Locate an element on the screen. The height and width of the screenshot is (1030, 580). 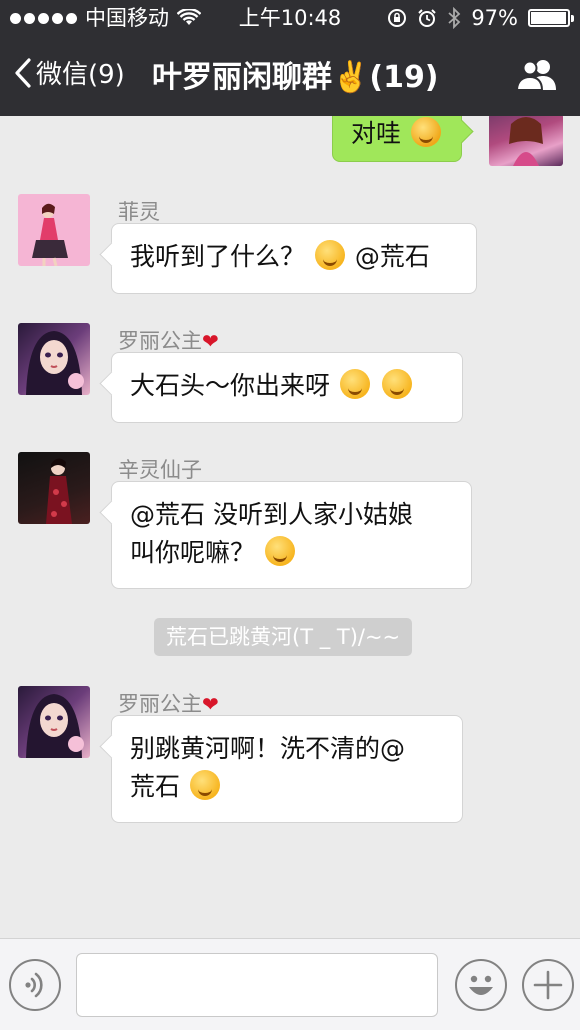
message-text: 我听到了什么？ is located at coordinates (218, 256).